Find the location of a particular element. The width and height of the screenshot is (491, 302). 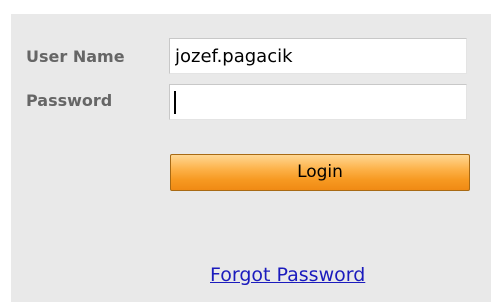

password-field is located at coordinates (318, 102).